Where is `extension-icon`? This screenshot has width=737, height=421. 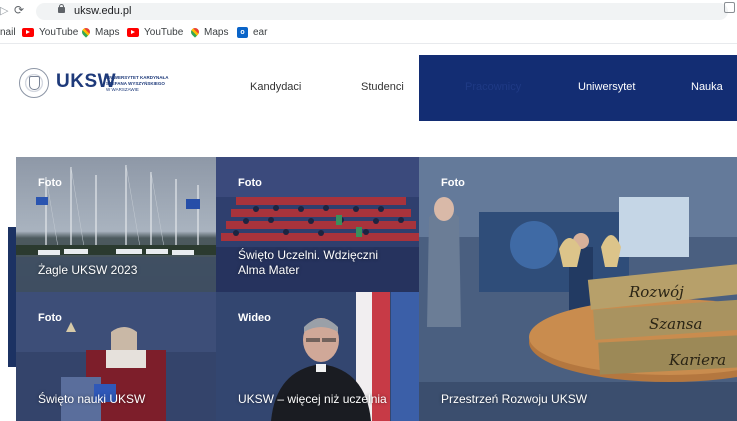 extension-icon is located at coordinates (729, 7).